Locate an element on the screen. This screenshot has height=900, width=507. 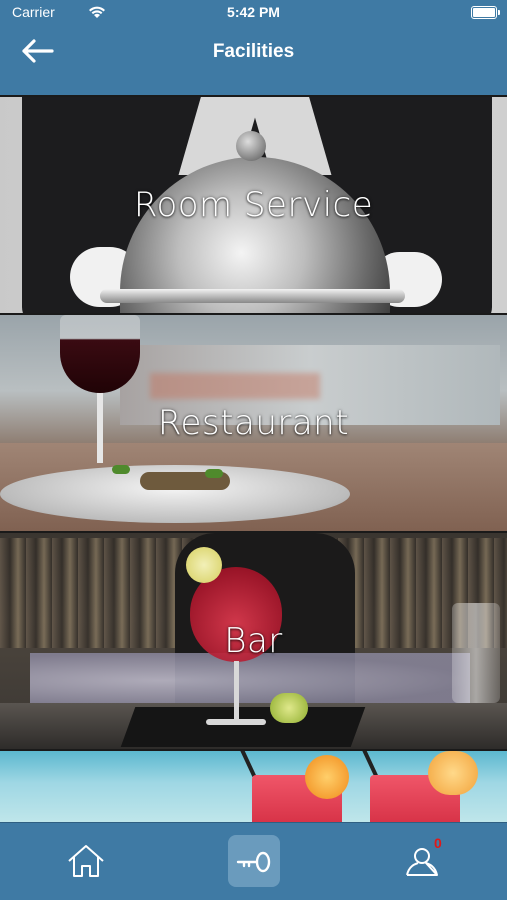
facility-label: Bar is located at coordinates (253, 641).